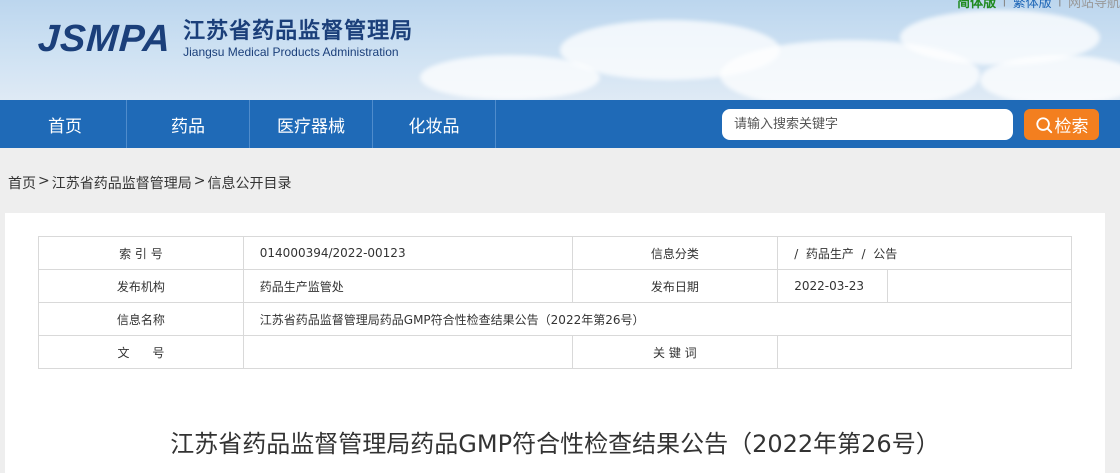  I want to click on empty-cell, so click(979, 286).